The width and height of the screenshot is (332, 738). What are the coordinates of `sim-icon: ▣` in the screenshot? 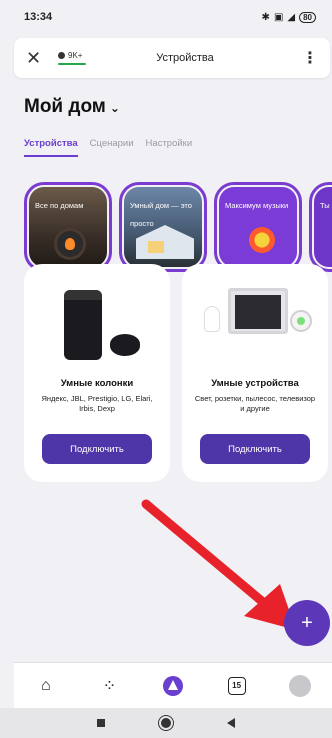 It's located at (278, 17).